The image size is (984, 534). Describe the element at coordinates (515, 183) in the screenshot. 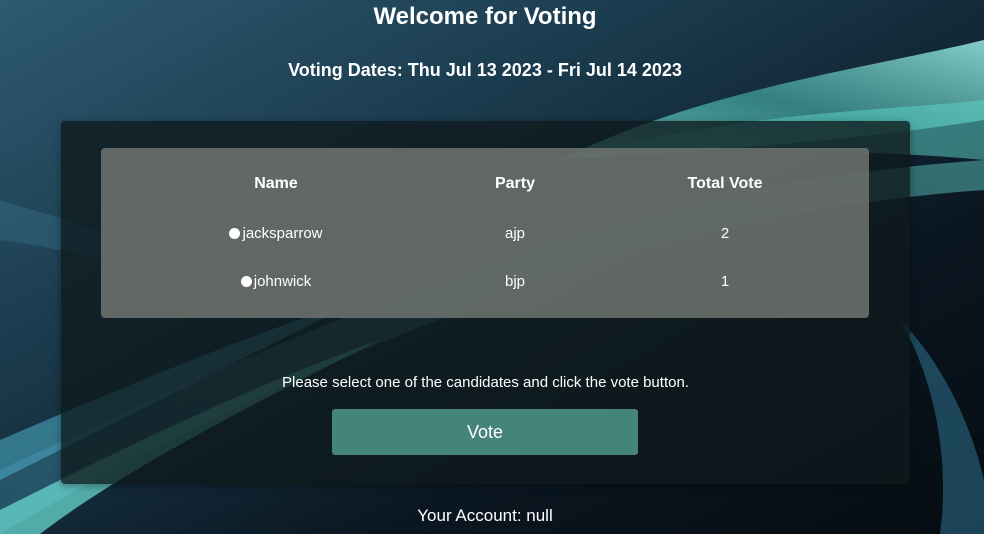

I see `header-party: Party` at that location.